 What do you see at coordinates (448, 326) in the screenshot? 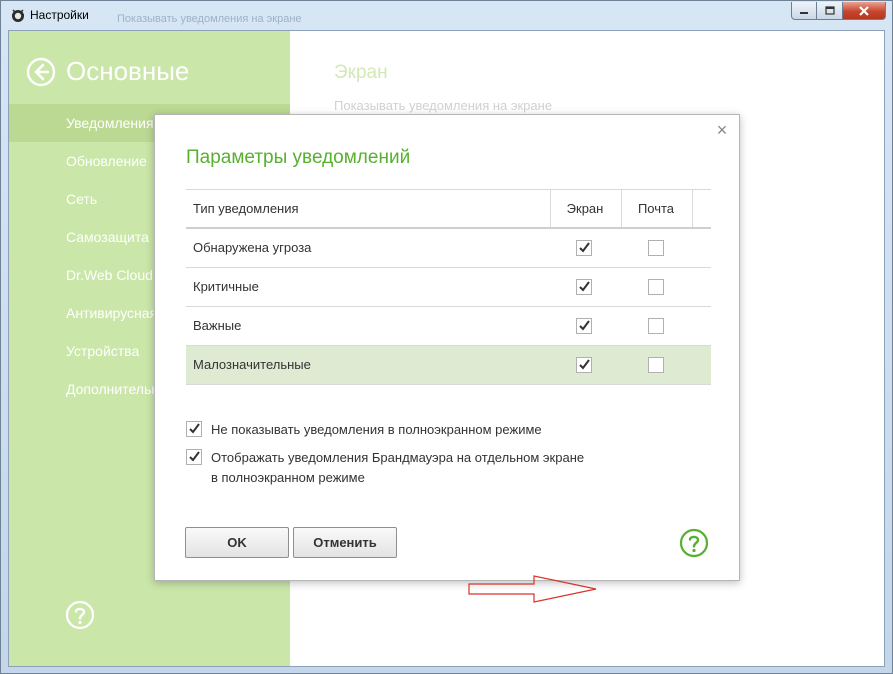
I see `table-row: Важные` at bounding box center [448, 326].